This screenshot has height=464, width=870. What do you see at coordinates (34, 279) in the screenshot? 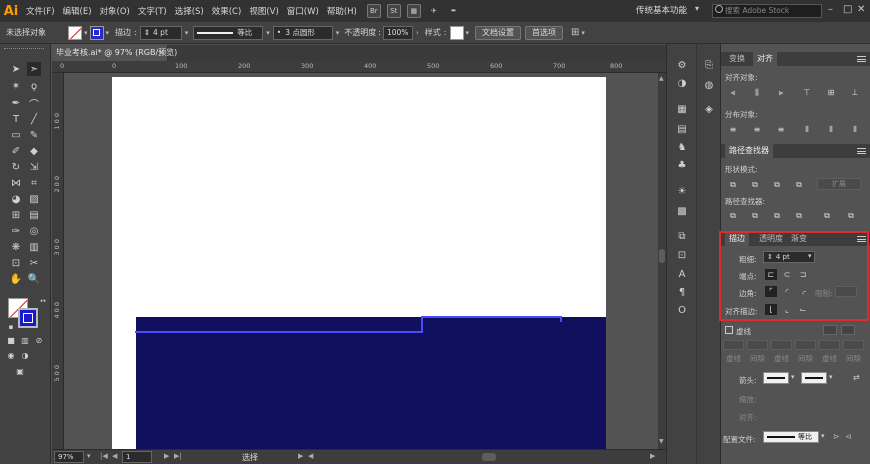
I see `zoom-tool-icon: 🔍` at bounding box center [34, 279].